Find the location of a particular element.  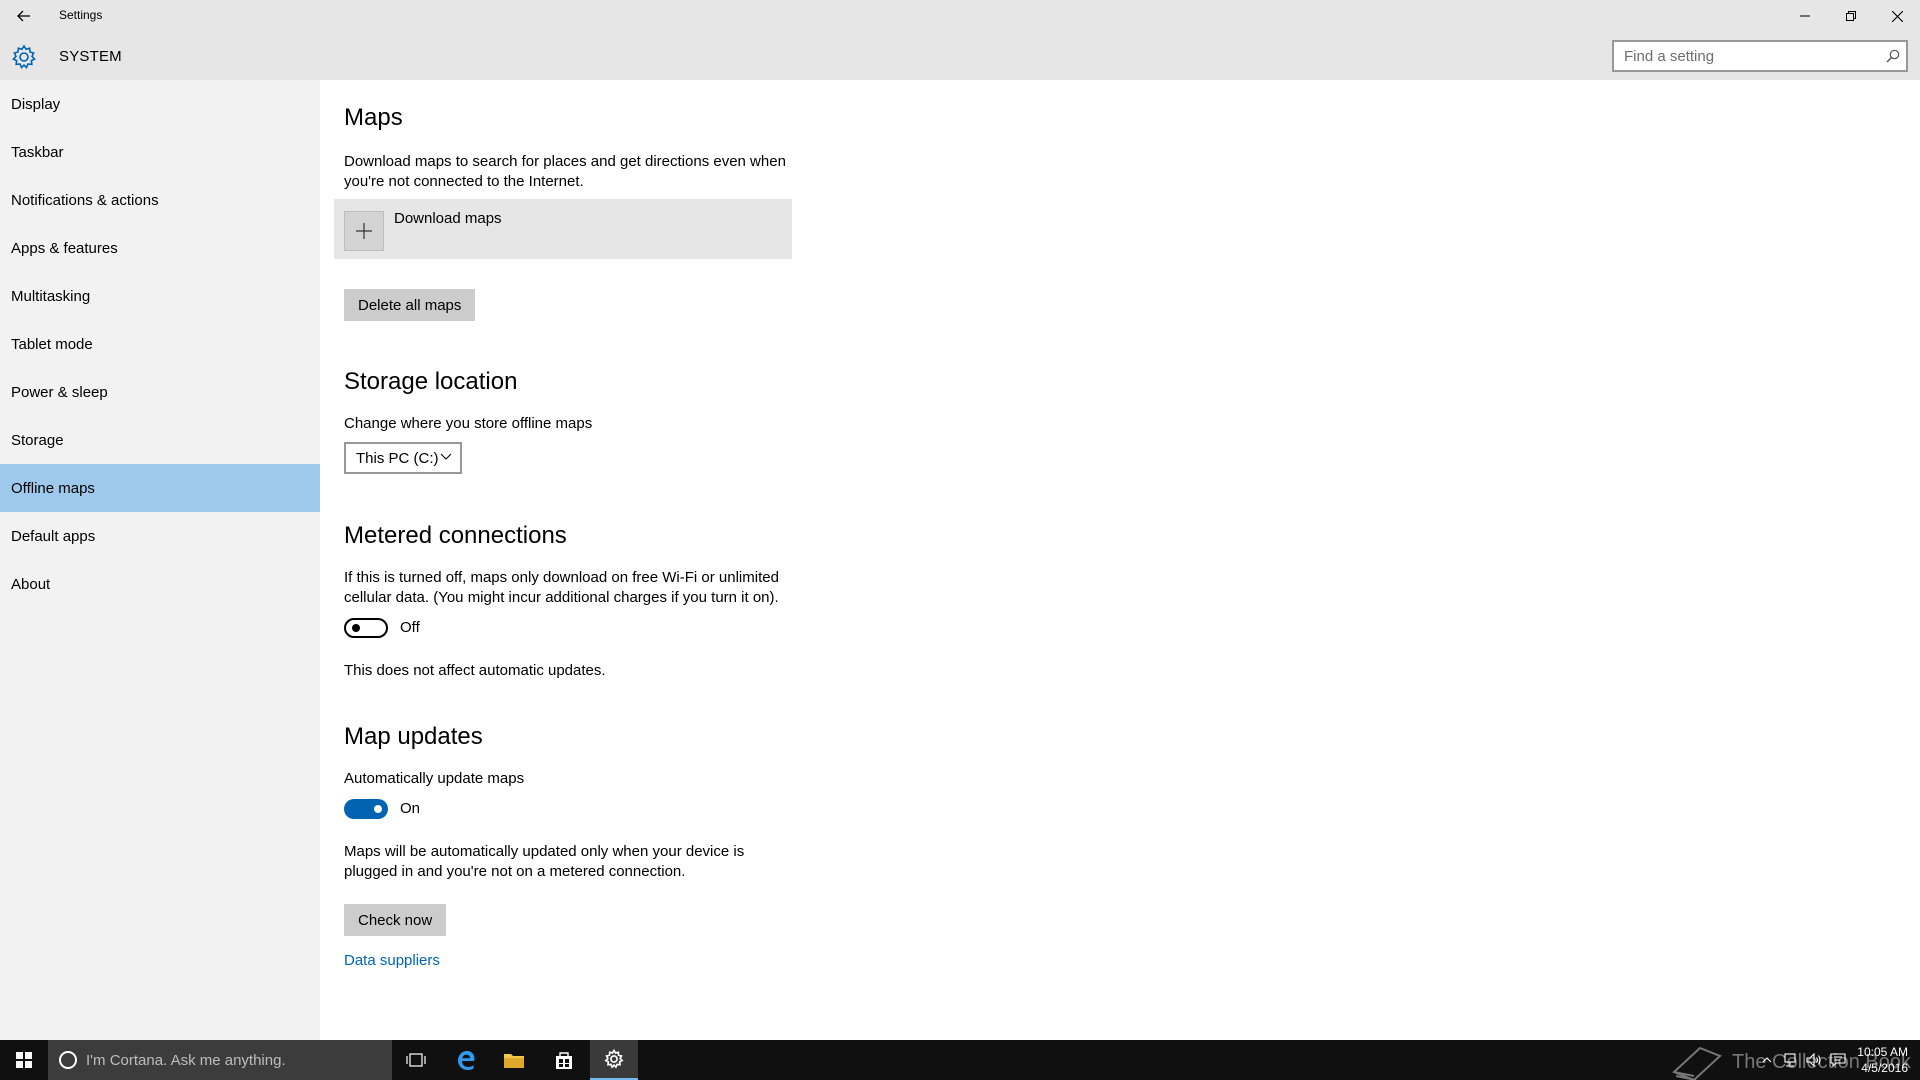

volume-tray-button is located at coordinates (1814, 1060).